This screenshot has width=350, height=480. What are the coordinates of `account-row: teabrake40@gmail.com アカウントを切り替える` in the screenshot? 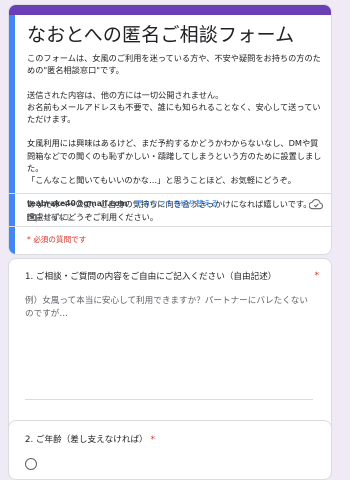 It's located at (175, 204).